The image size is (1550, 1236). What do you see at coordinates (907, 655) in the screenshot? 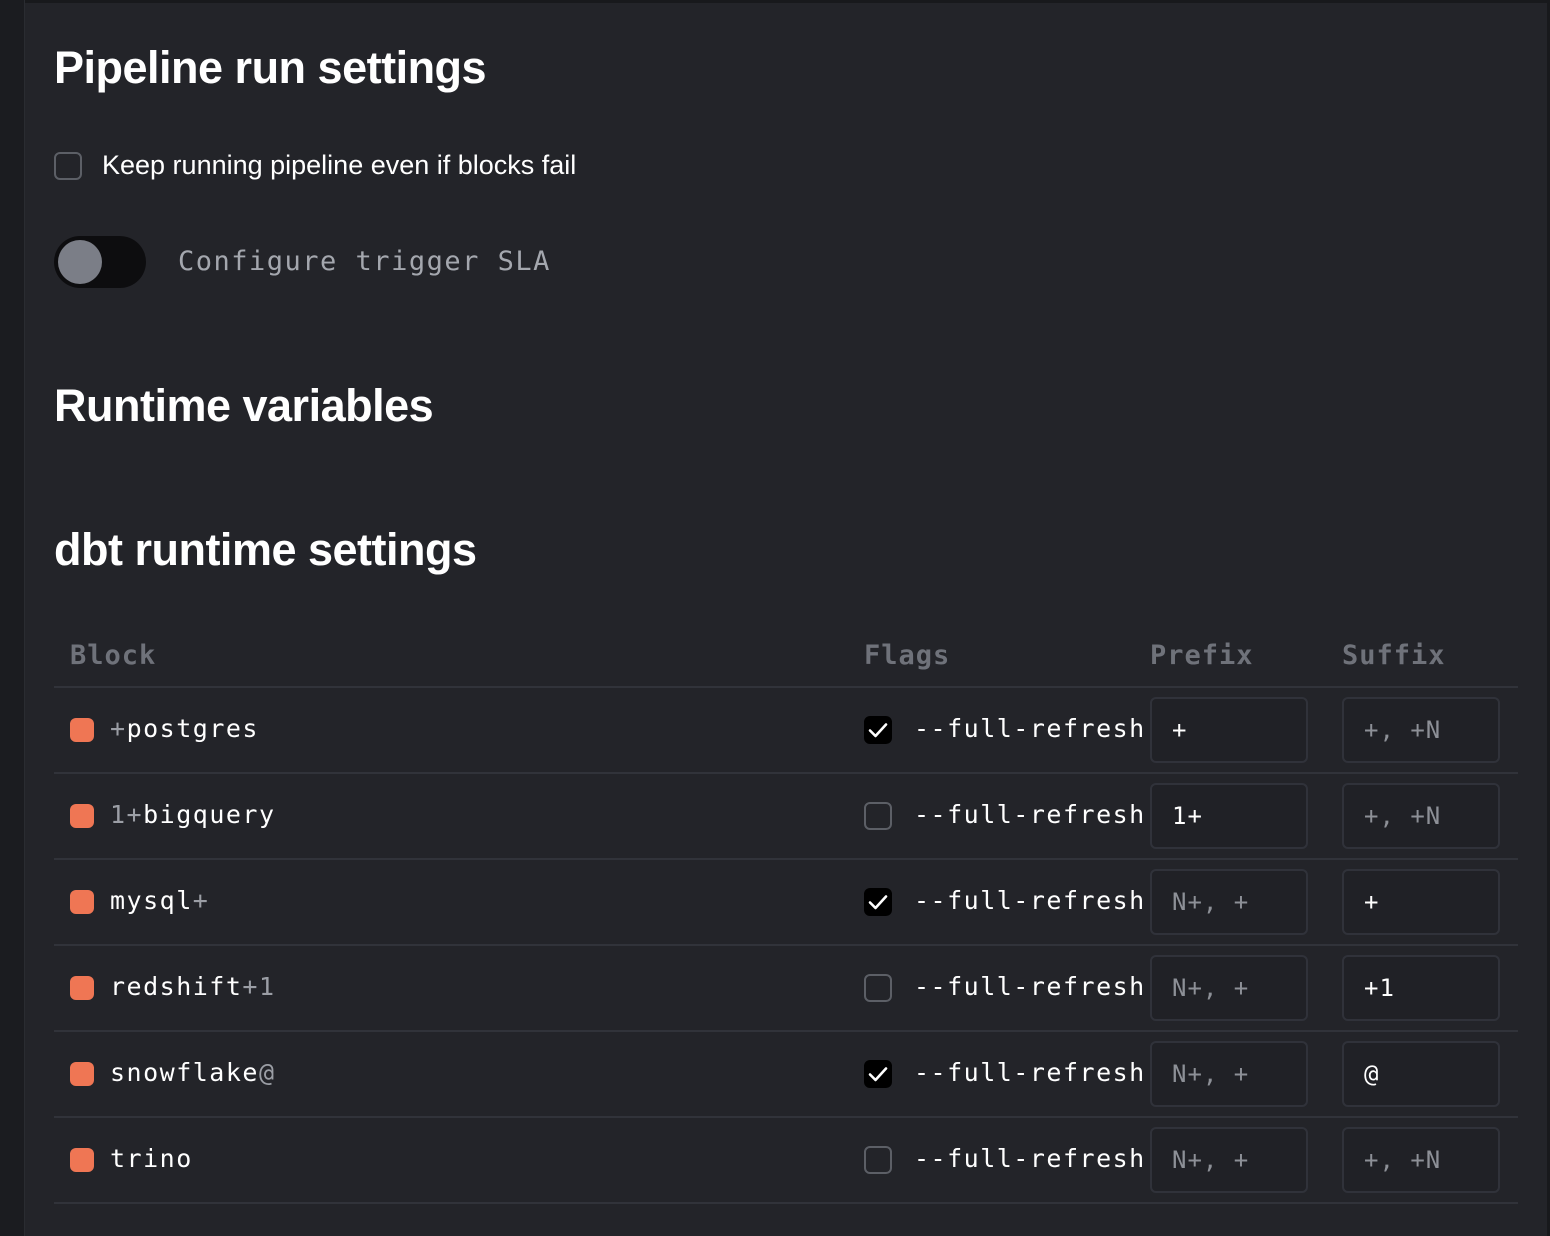
I see `column-header-flags: Flags` at bounding box center [907, 655].